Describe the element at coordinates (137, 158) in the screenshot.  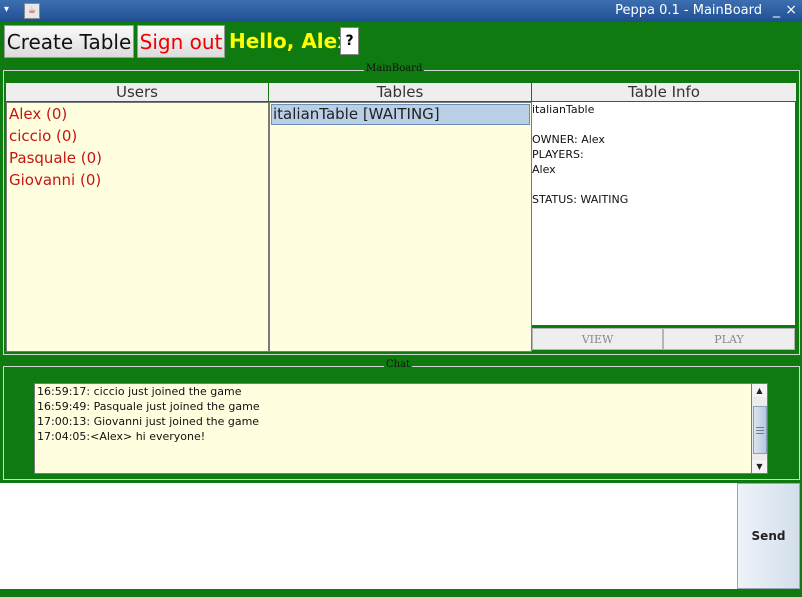
I see `list-item: Pasquale (0)` at that location.